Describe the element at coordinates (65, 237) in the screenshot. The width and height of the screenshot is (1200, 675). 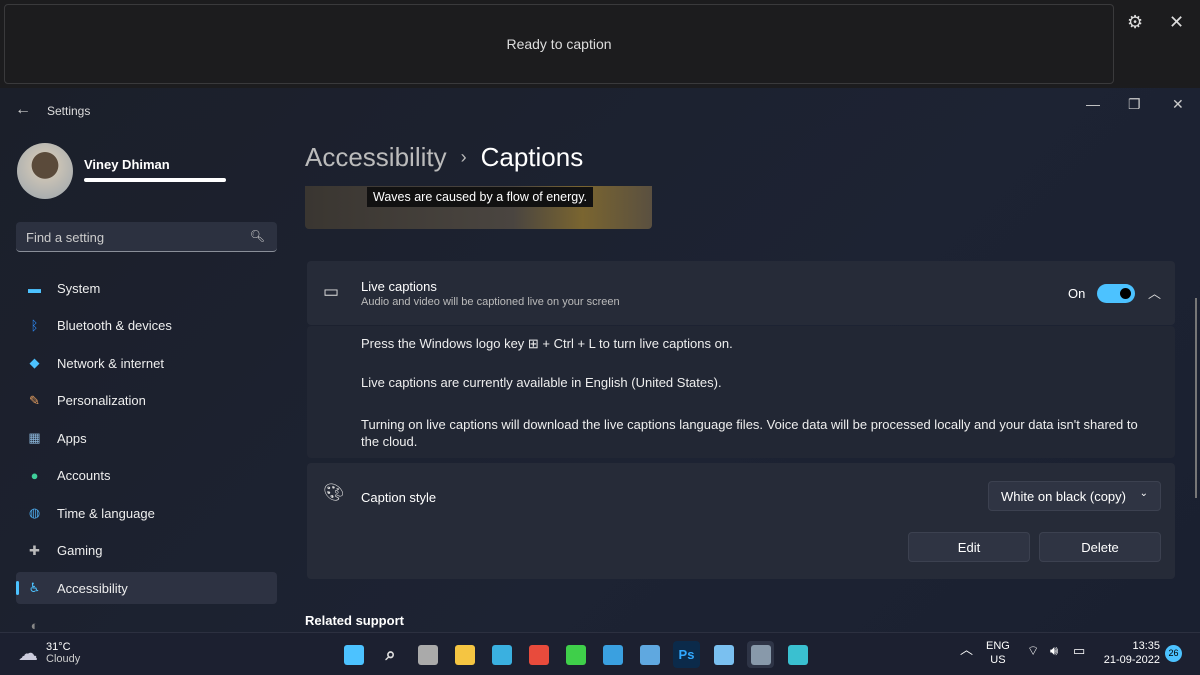
I see `search-placeholder: Find a setting` at that location.